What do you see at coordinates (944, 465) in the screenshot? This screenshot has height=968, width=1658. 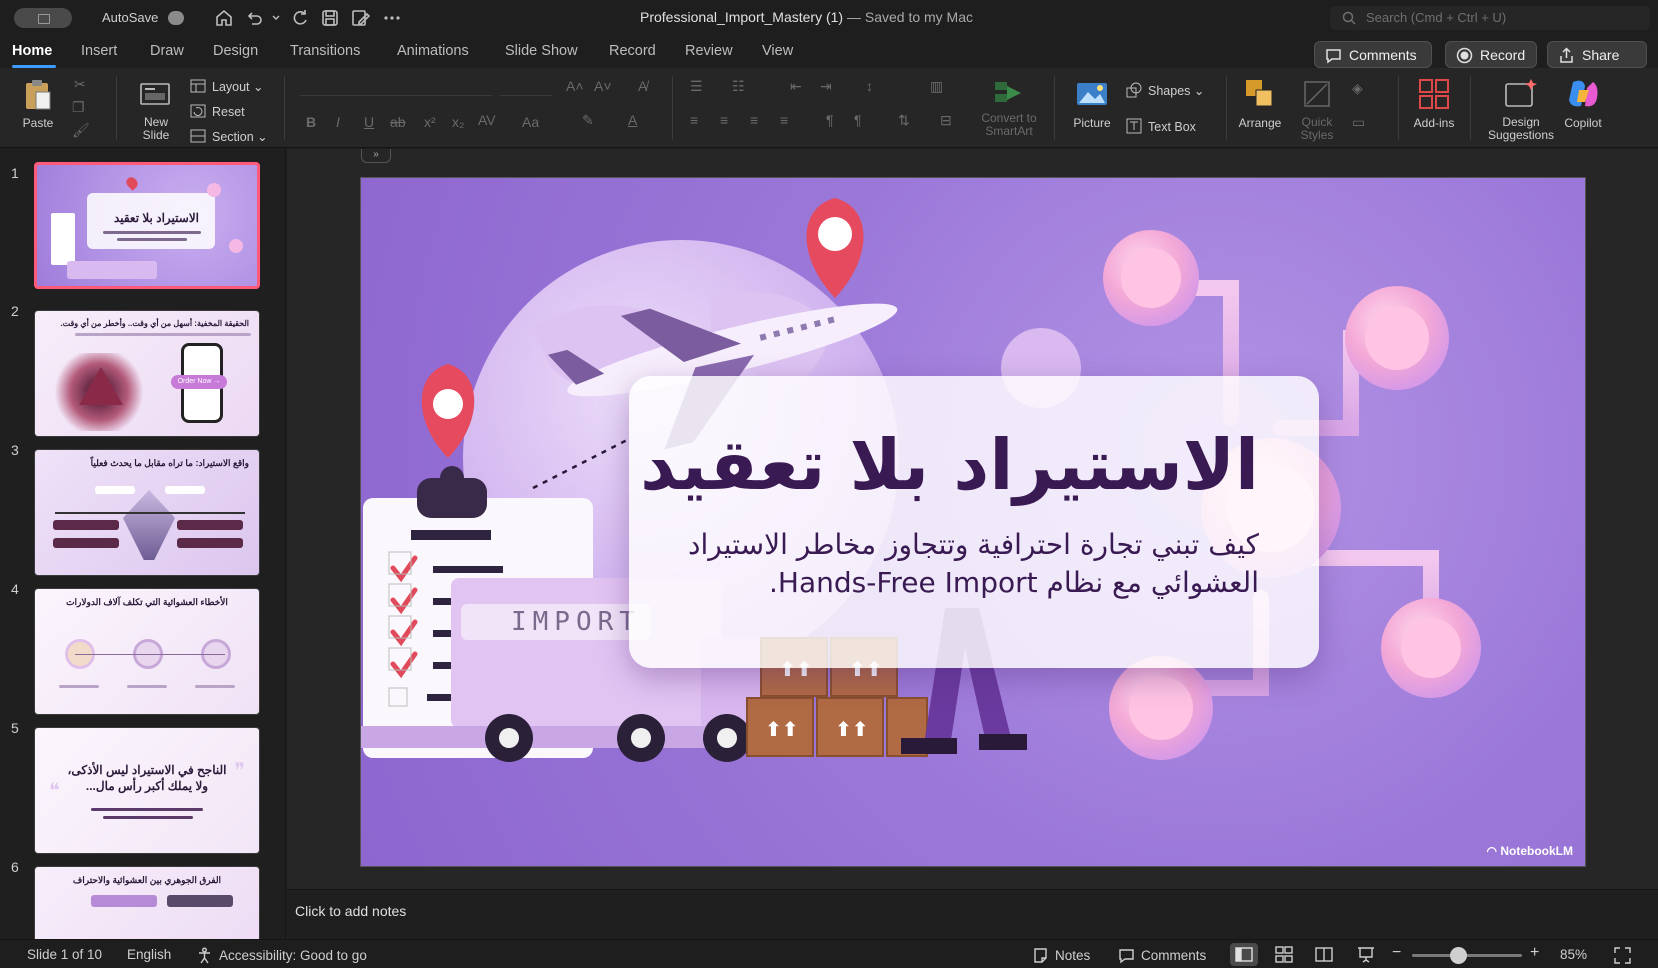 I see `slide-title: الاستيراد بلا تعقيد` at bounding box center [944, 465].